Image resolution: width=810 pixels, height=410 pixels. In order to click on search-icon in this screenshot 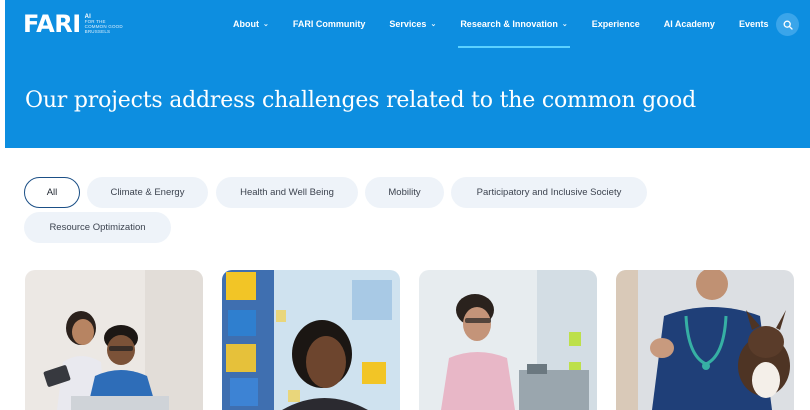, I will do `click(788, 25)`.